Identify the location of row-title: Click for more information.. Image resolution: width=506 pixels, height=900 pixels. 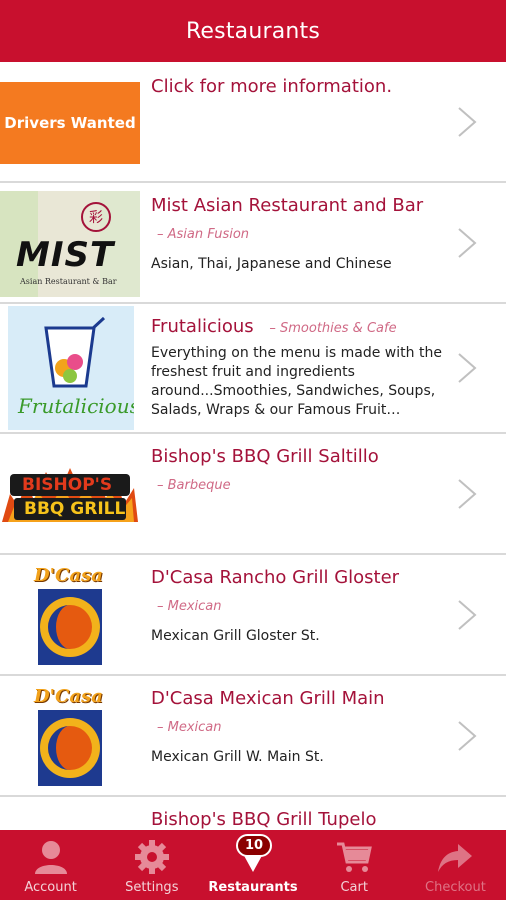
(272, 86).